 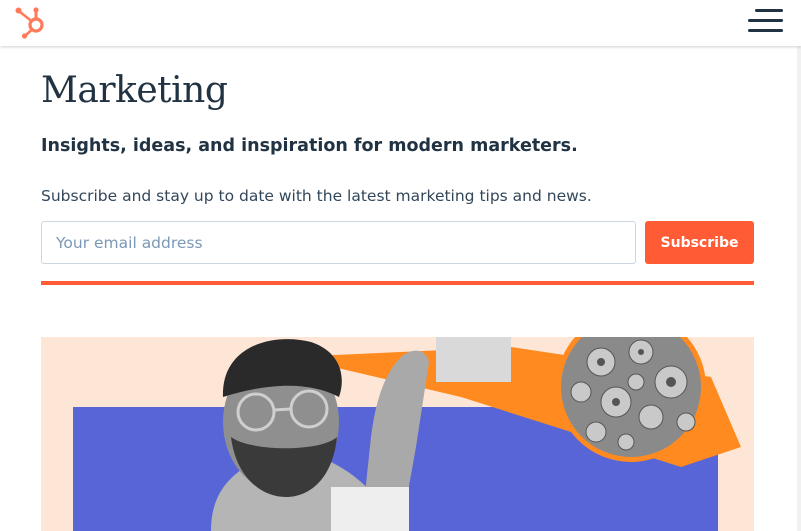 What do you see at coordinates (338, 242) in the screenshot?
I see `email-input` at bounding box center [338, 242].